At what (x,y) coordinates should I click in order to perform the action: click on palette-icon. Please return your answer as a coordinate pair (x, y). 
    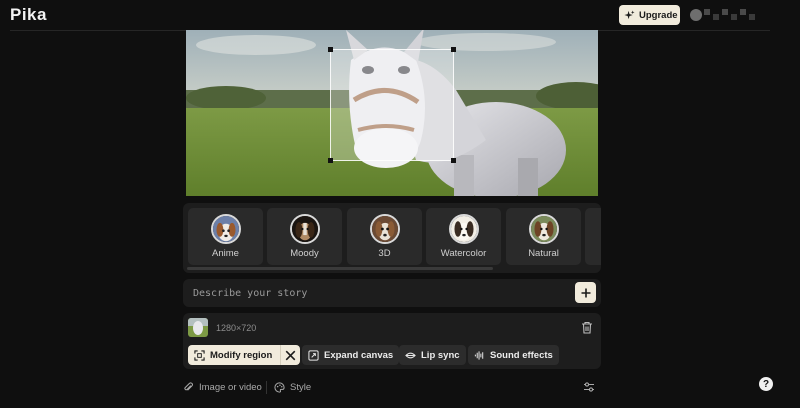
    Looking at the image, I should click on (279, 387).